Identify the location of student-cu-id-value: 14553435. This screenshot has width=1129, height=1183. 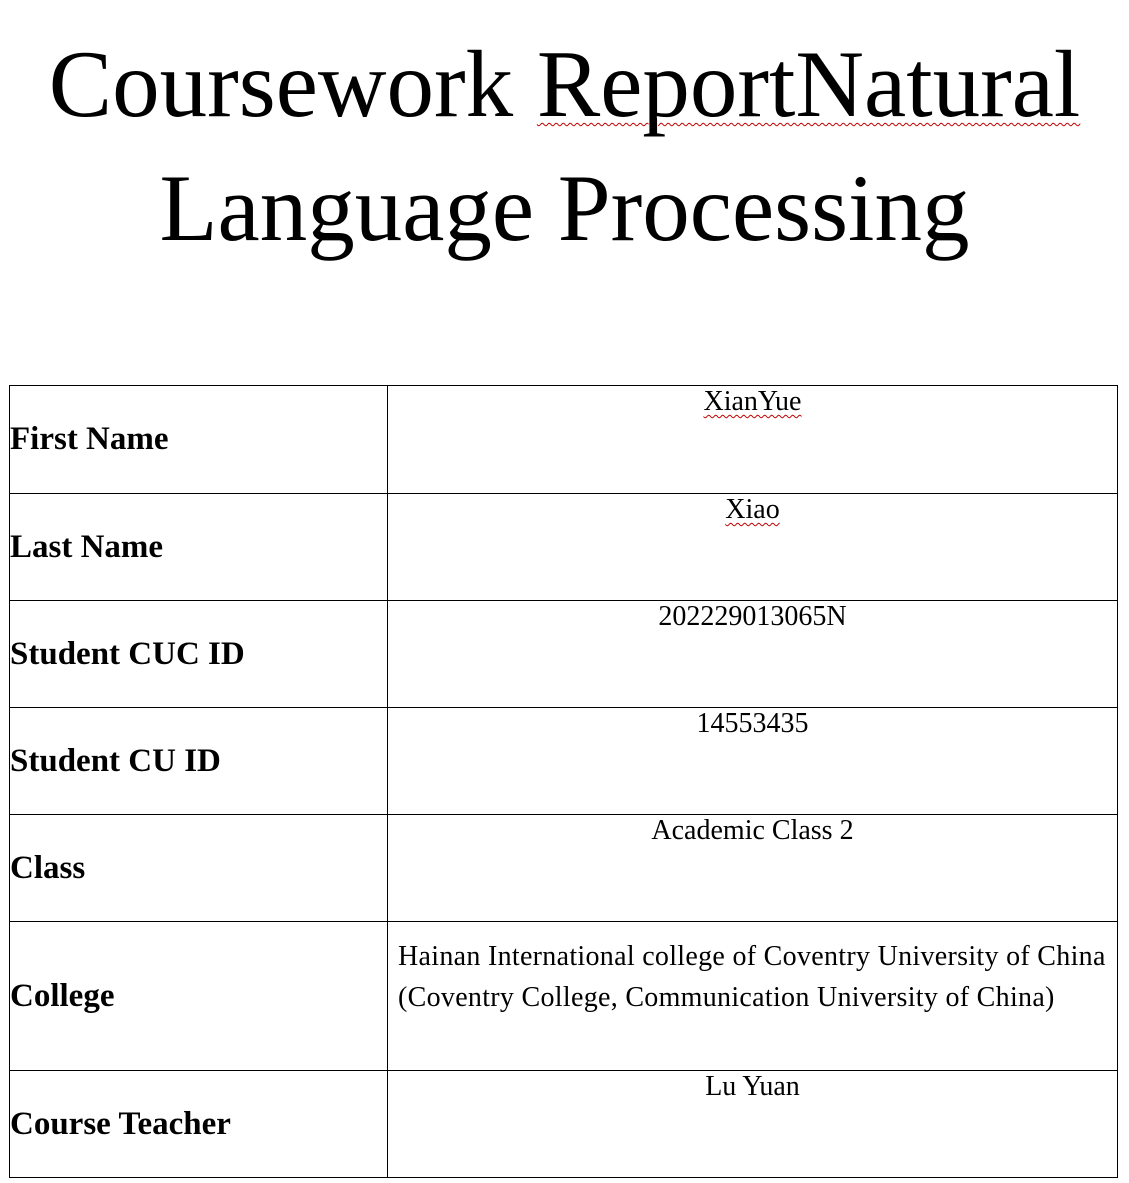
(752, 761).